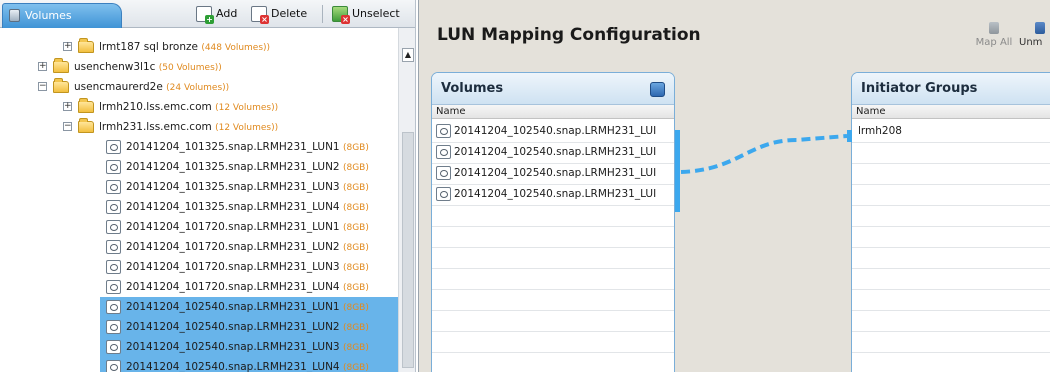 The width and height of the screenshot is (1050, 372). I want to click on tree-volume-item: 20141204_101720.snap.LRMH231_LUN1 (8GB), so click(249, 227).